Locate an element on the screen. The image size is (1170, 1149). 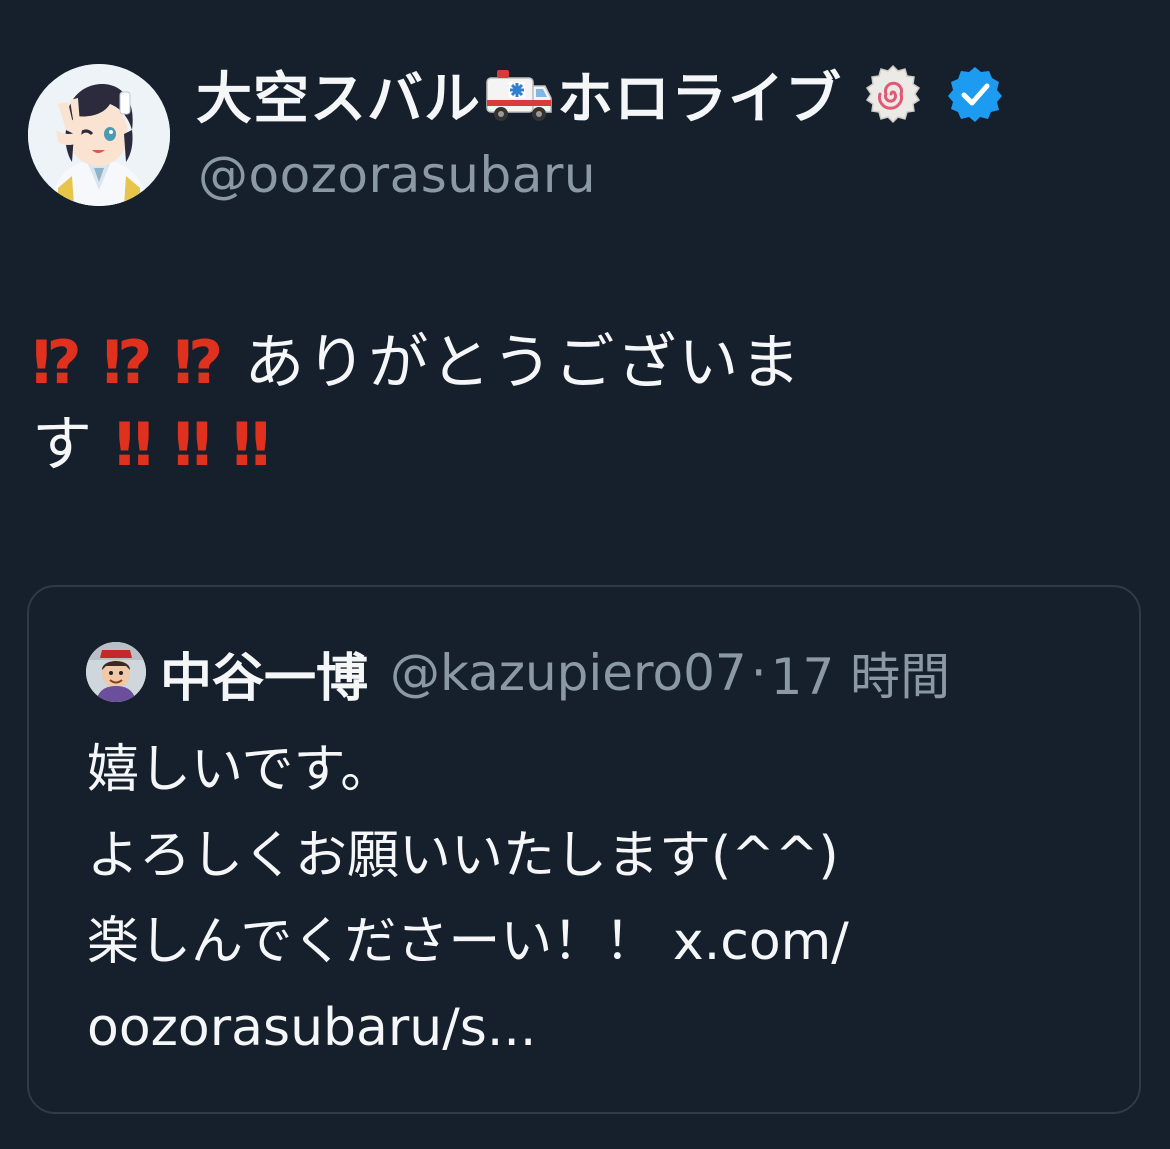
avatar-image is located at coordinates (99, 135).